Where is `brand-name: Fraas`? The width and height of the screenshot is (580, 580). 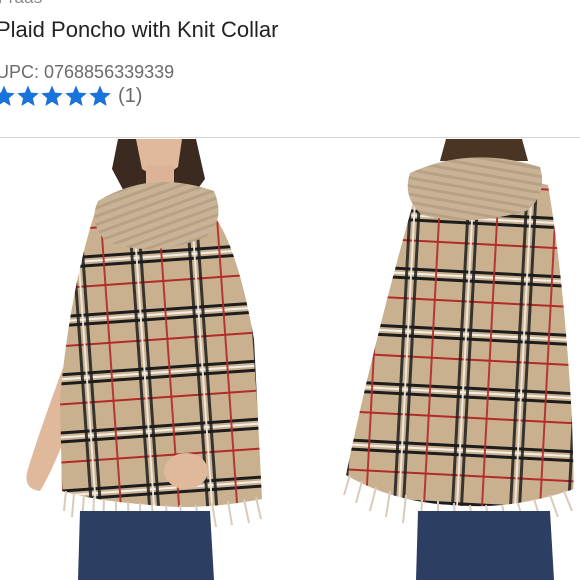 brand-name: Fraas is located at coordinates (21, 4).